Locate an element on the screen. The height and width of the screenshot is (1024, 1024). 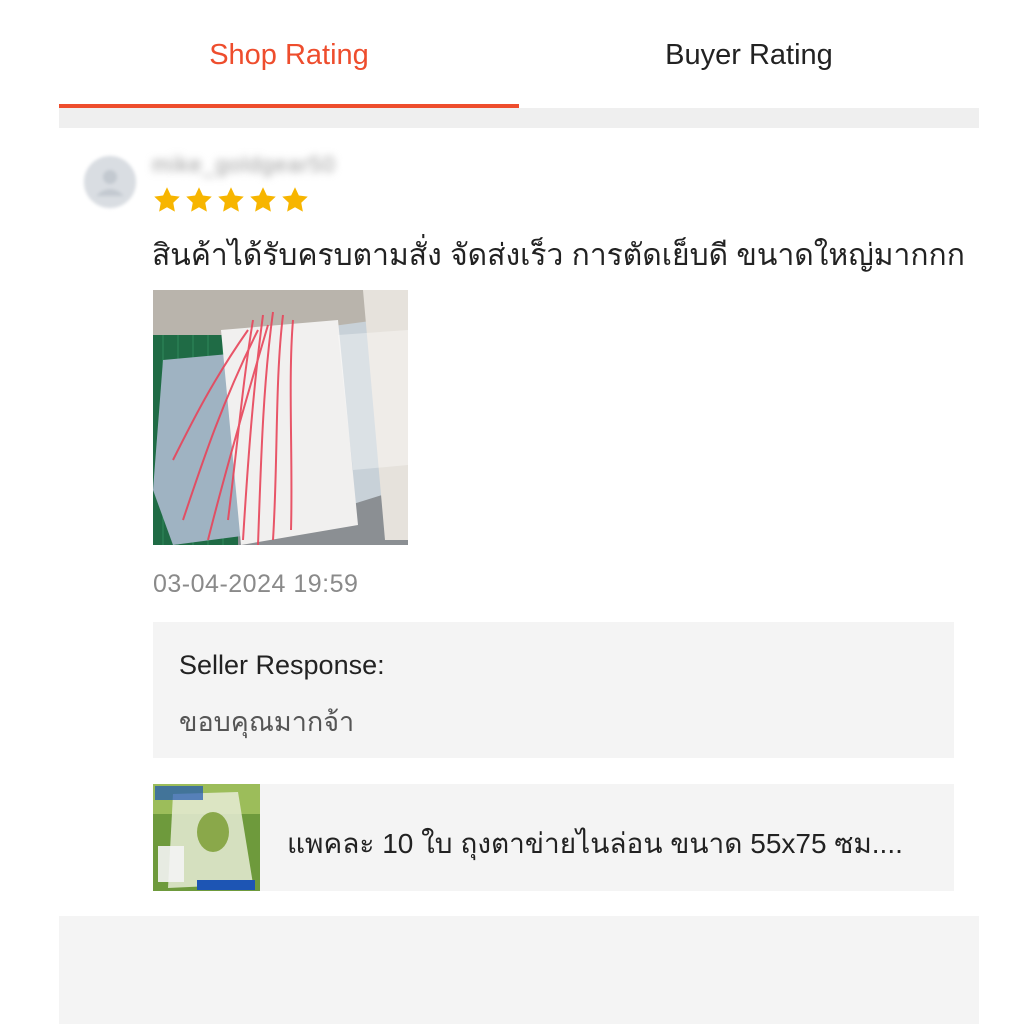
seller-response-title: Seller Response: is located at coordinates (282, 665).